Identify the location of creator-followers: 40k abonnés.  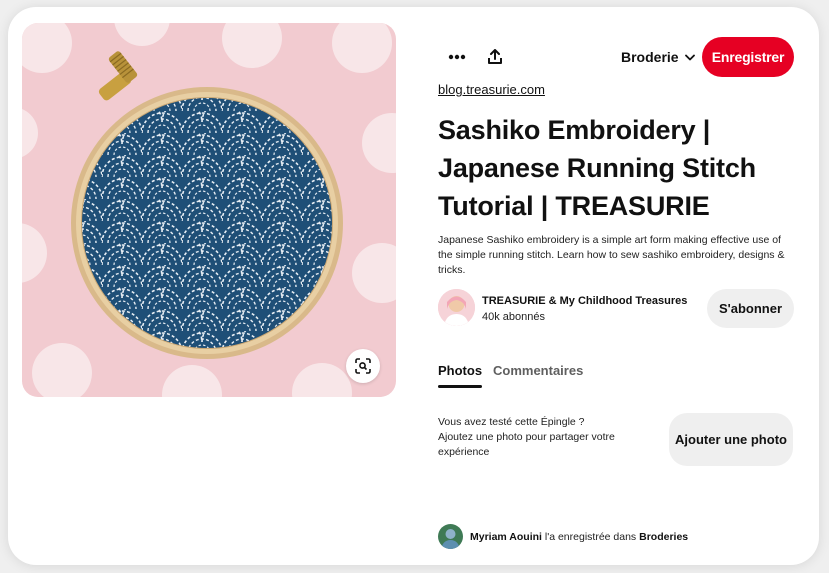
(513, 317).